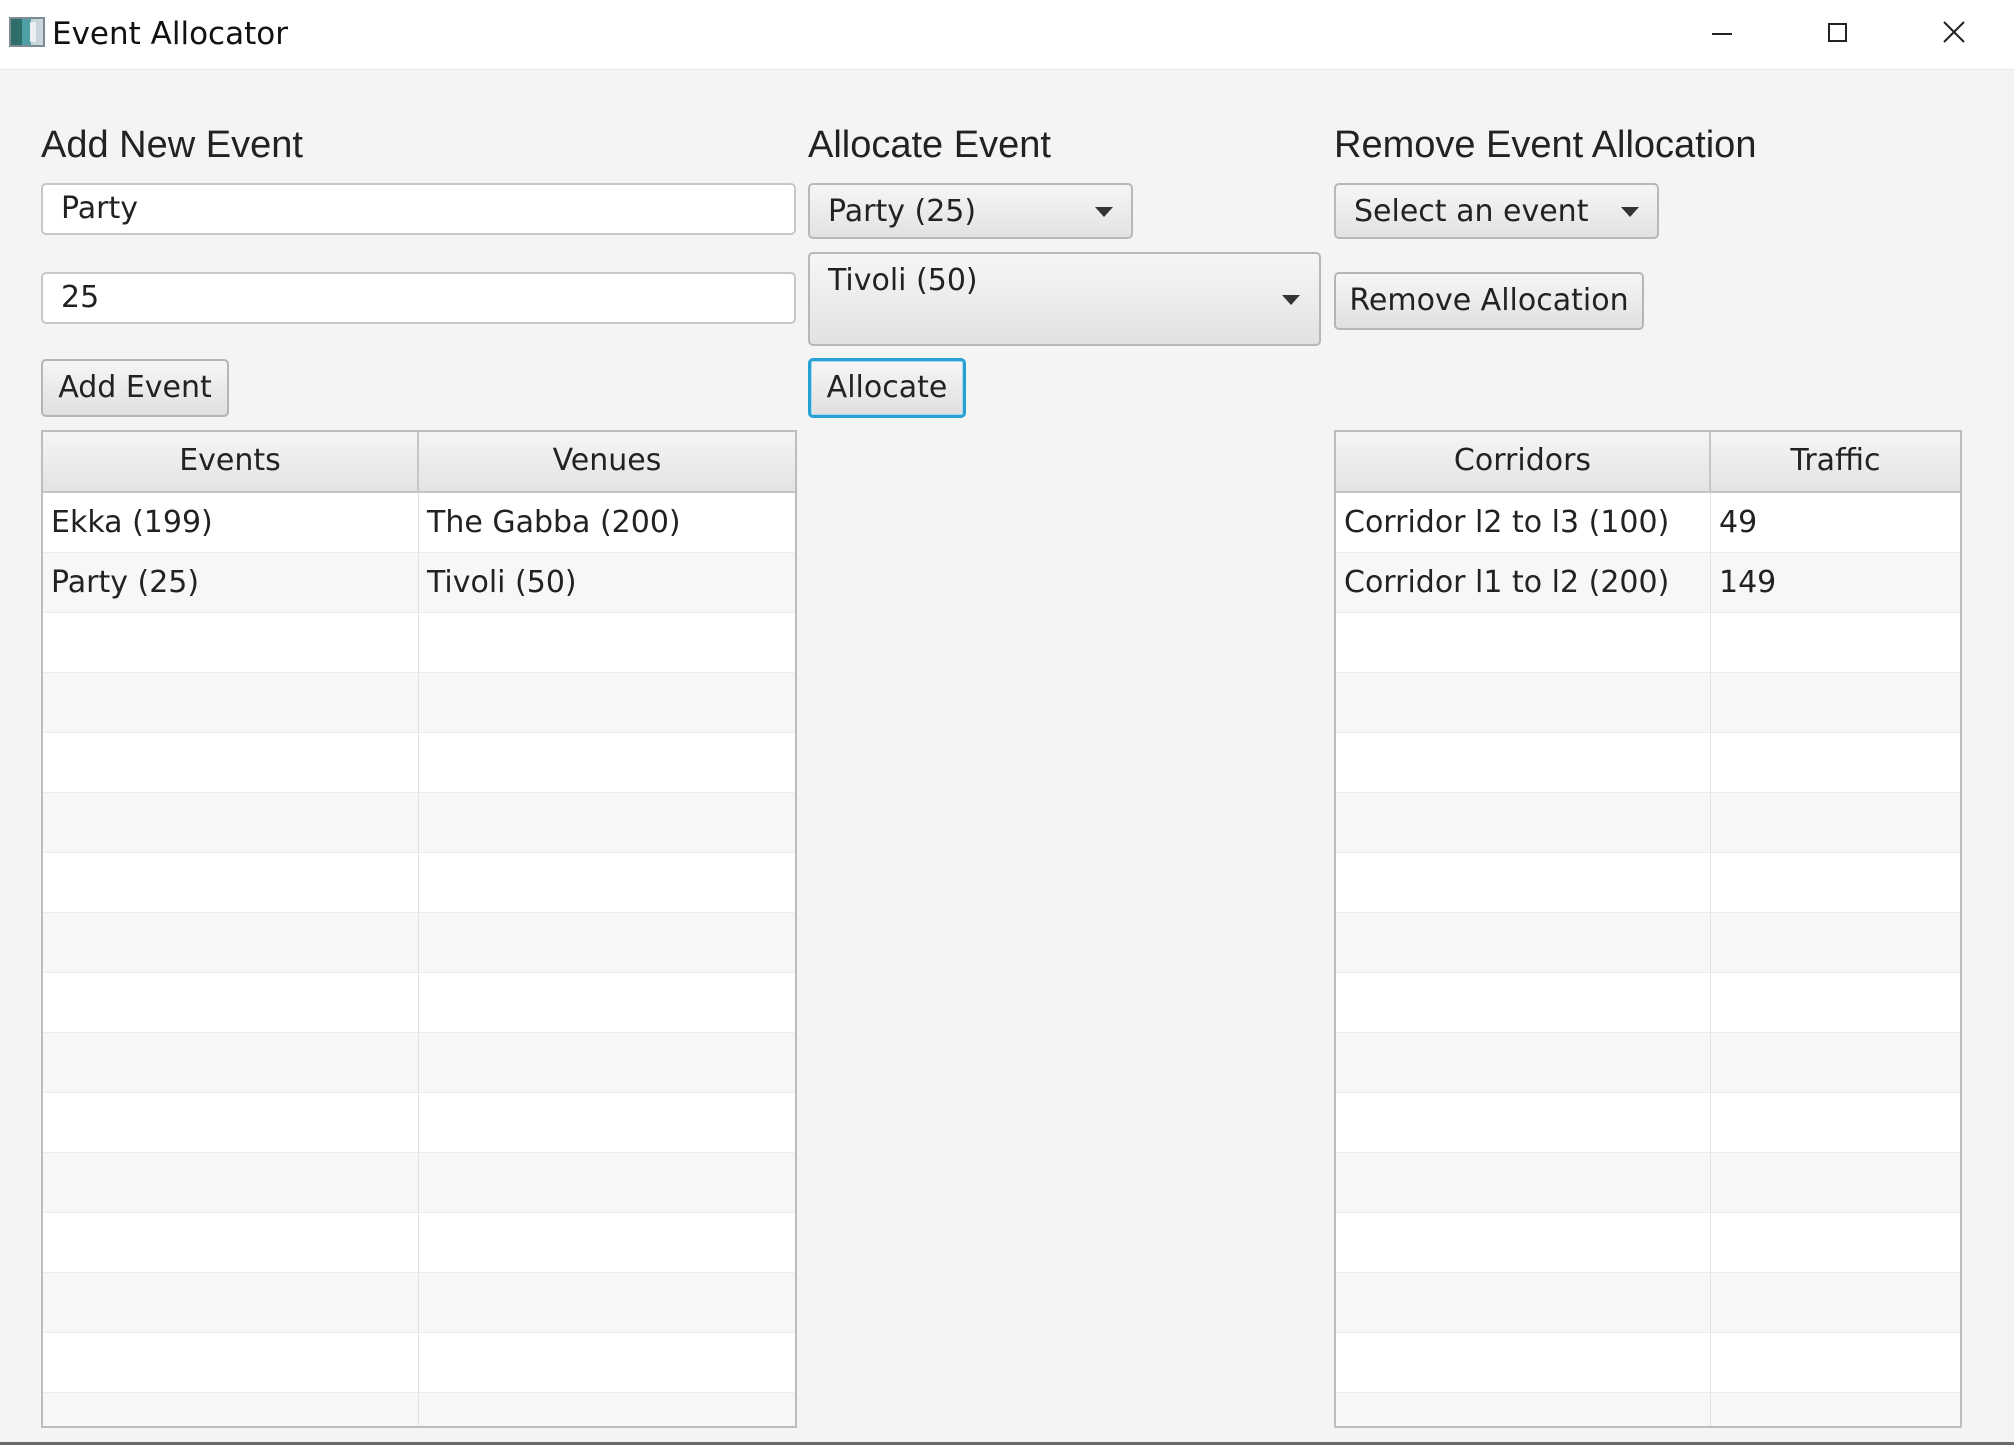  I want to click on remove-event-select-value: Select an event, so click(1471, 211).